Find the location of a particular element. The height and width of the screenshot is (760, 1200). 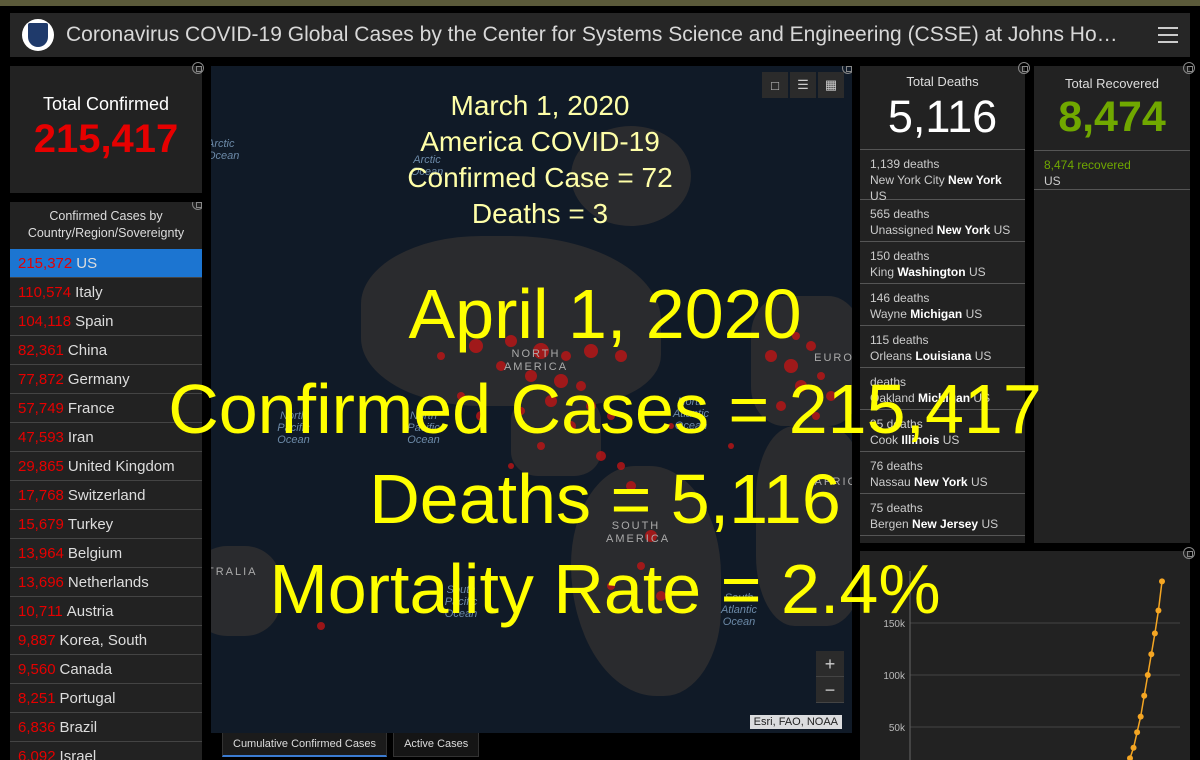

country-list-item: 104,118 Spain is located at coordinates (106, 321).